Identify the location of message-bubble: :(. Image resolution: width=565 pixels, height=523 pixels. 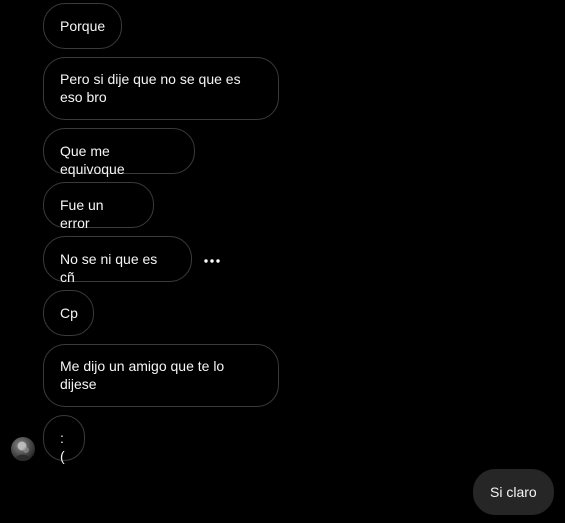
(64, 439).